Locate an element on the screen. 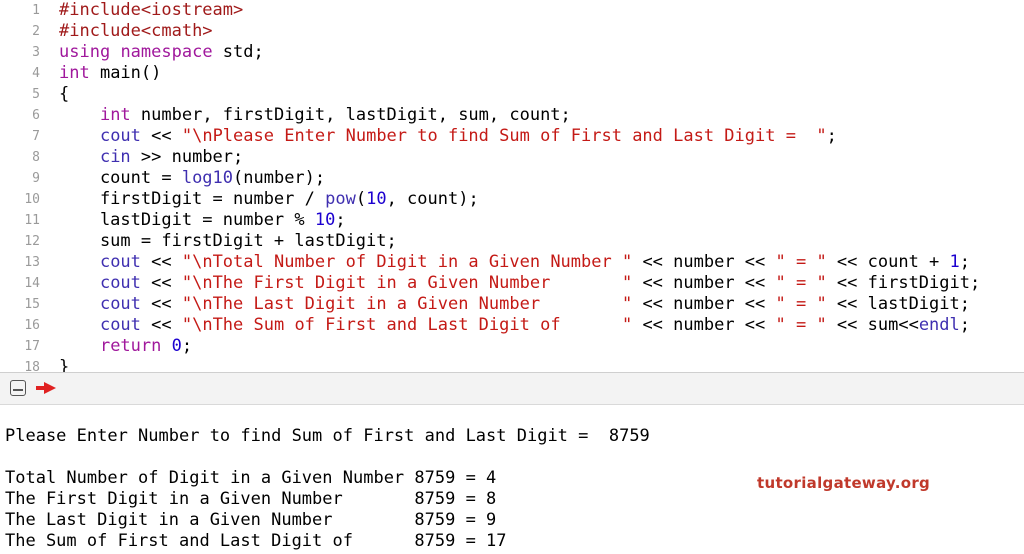  code-token: << lastDigit; is located at coordinates (898, 304).